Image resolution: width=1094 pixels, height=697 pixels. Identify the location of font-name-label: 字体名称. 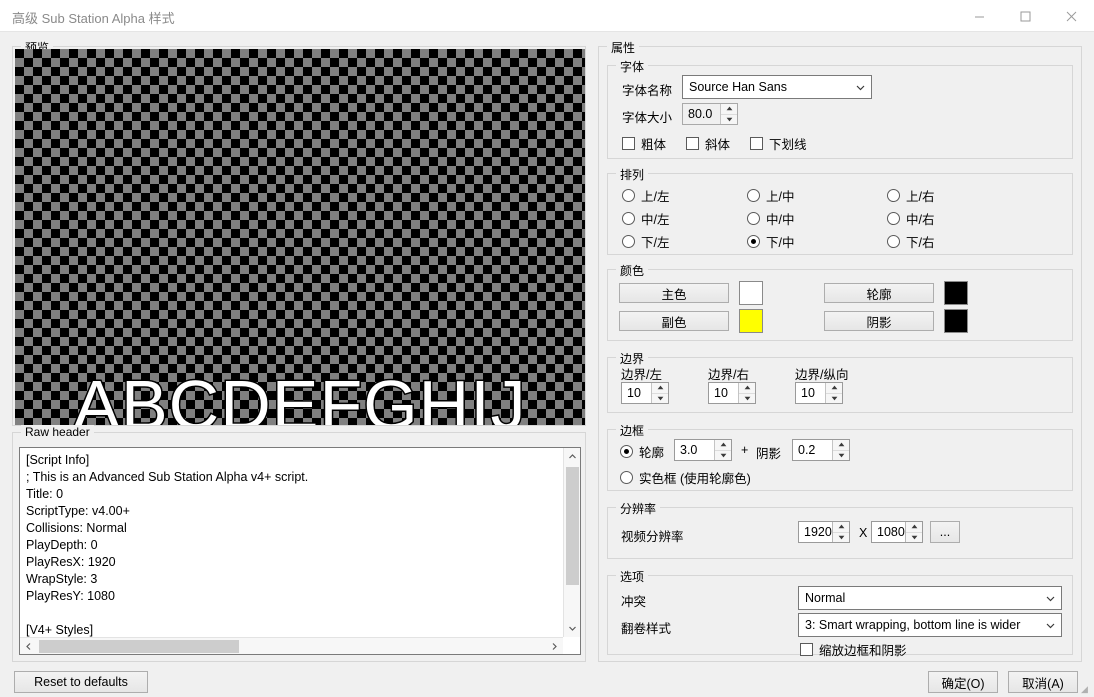
(647, 91).